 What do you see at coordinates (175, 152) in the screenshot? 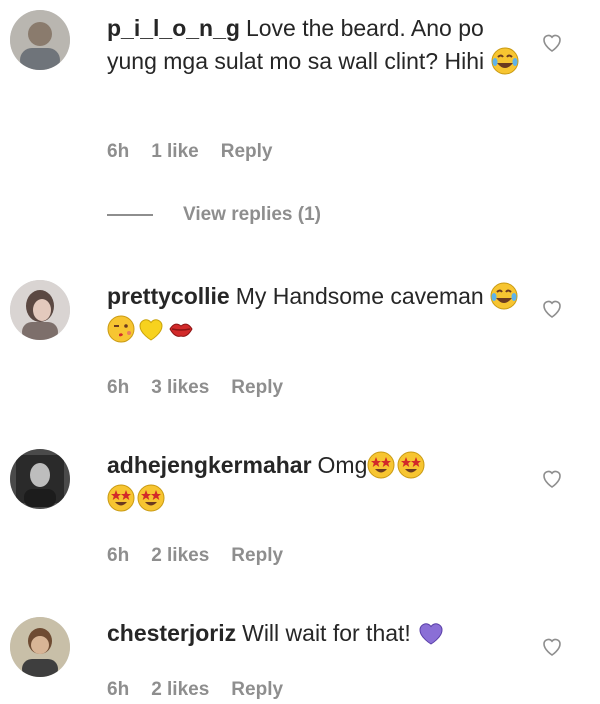
I see `comment-likes: 1 like` at bounding box center [175, 152].